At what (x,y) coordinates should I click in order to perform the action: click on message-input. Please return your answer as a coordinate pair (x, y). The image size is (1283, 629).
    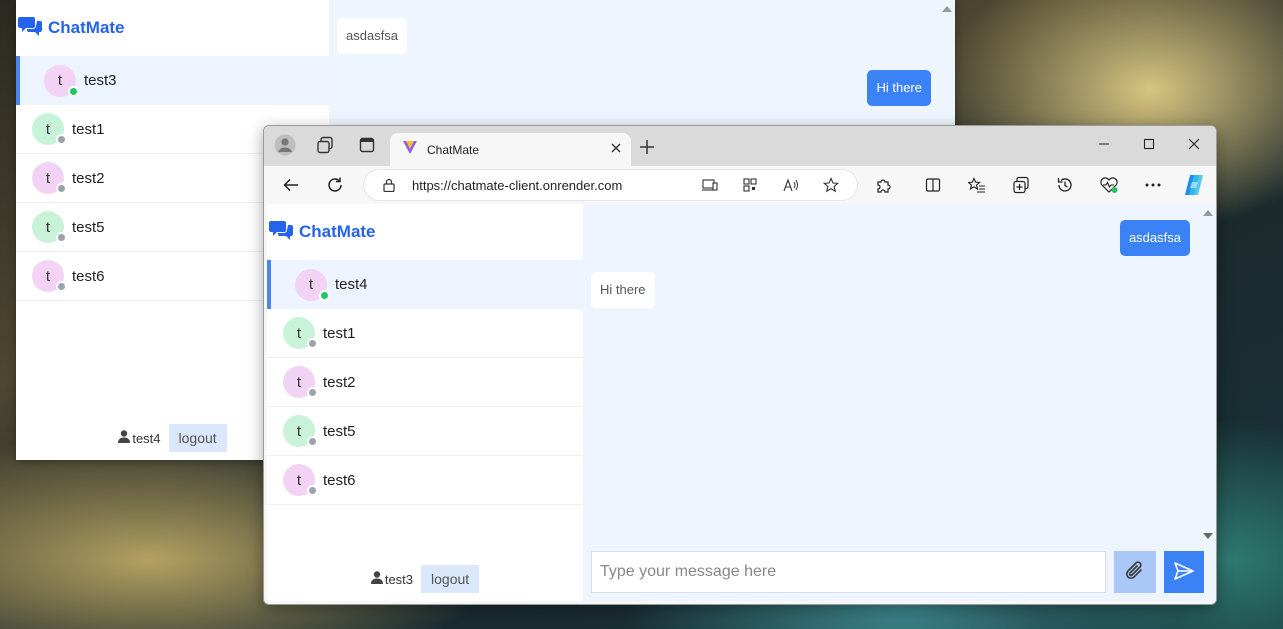
    Looking at the image, I should click on (848, 572).